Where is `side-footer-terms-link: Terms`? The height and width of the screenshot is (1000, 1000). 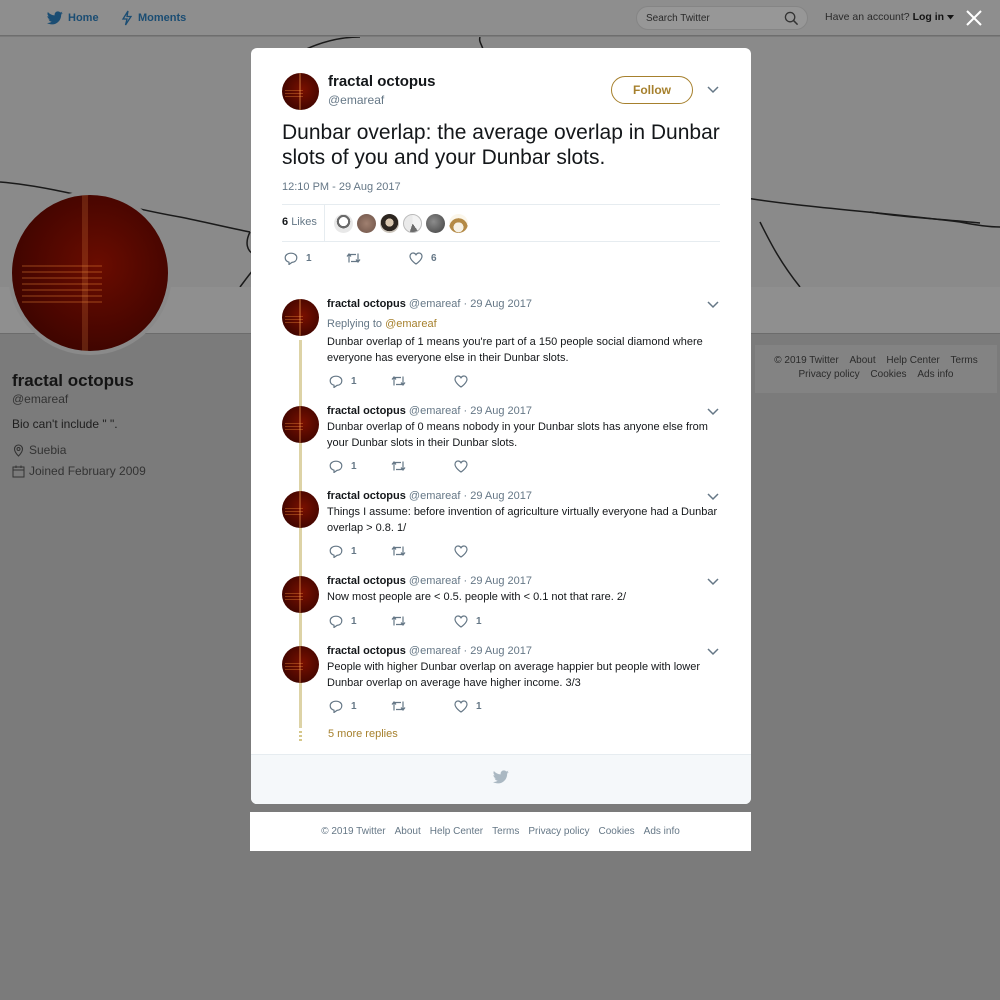
side-footer-terms-link: Terms is located at coordinates (964, 360).